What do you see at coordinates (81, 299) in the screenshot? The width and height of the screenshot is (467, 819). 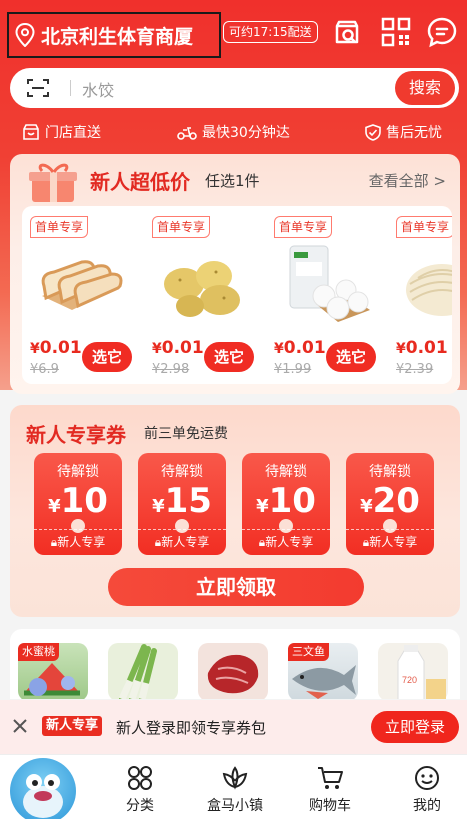 I see `product-card: 首单专享 ¥0.01 ¥6.9 选它` at bounding box center [81, 299].